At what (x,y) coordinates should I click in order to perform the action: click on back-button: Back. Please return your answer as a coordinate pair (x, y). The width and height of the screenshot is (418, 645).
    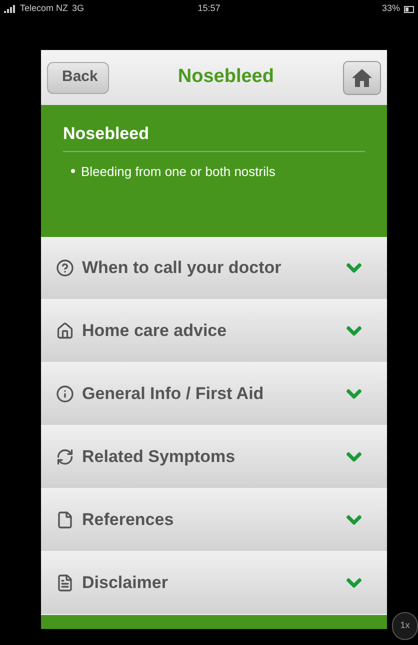
    Looking at the image, I should click on (78, 78).